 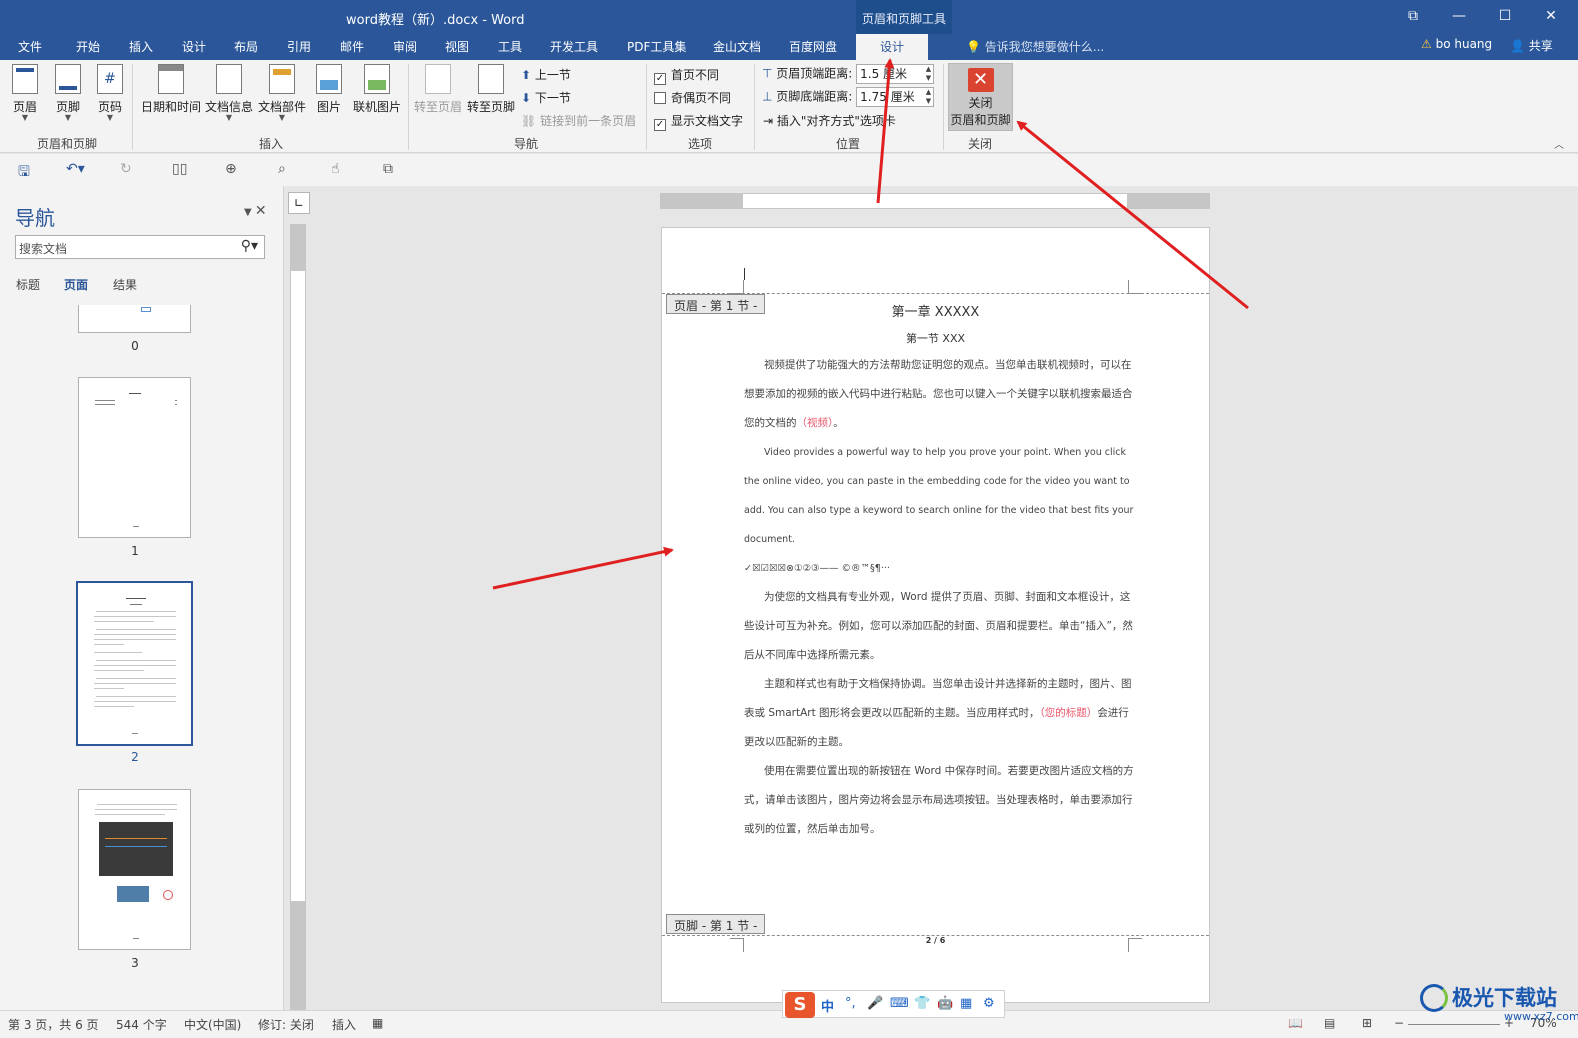 I want to click on text-cursor, so click(x=744, y=274).